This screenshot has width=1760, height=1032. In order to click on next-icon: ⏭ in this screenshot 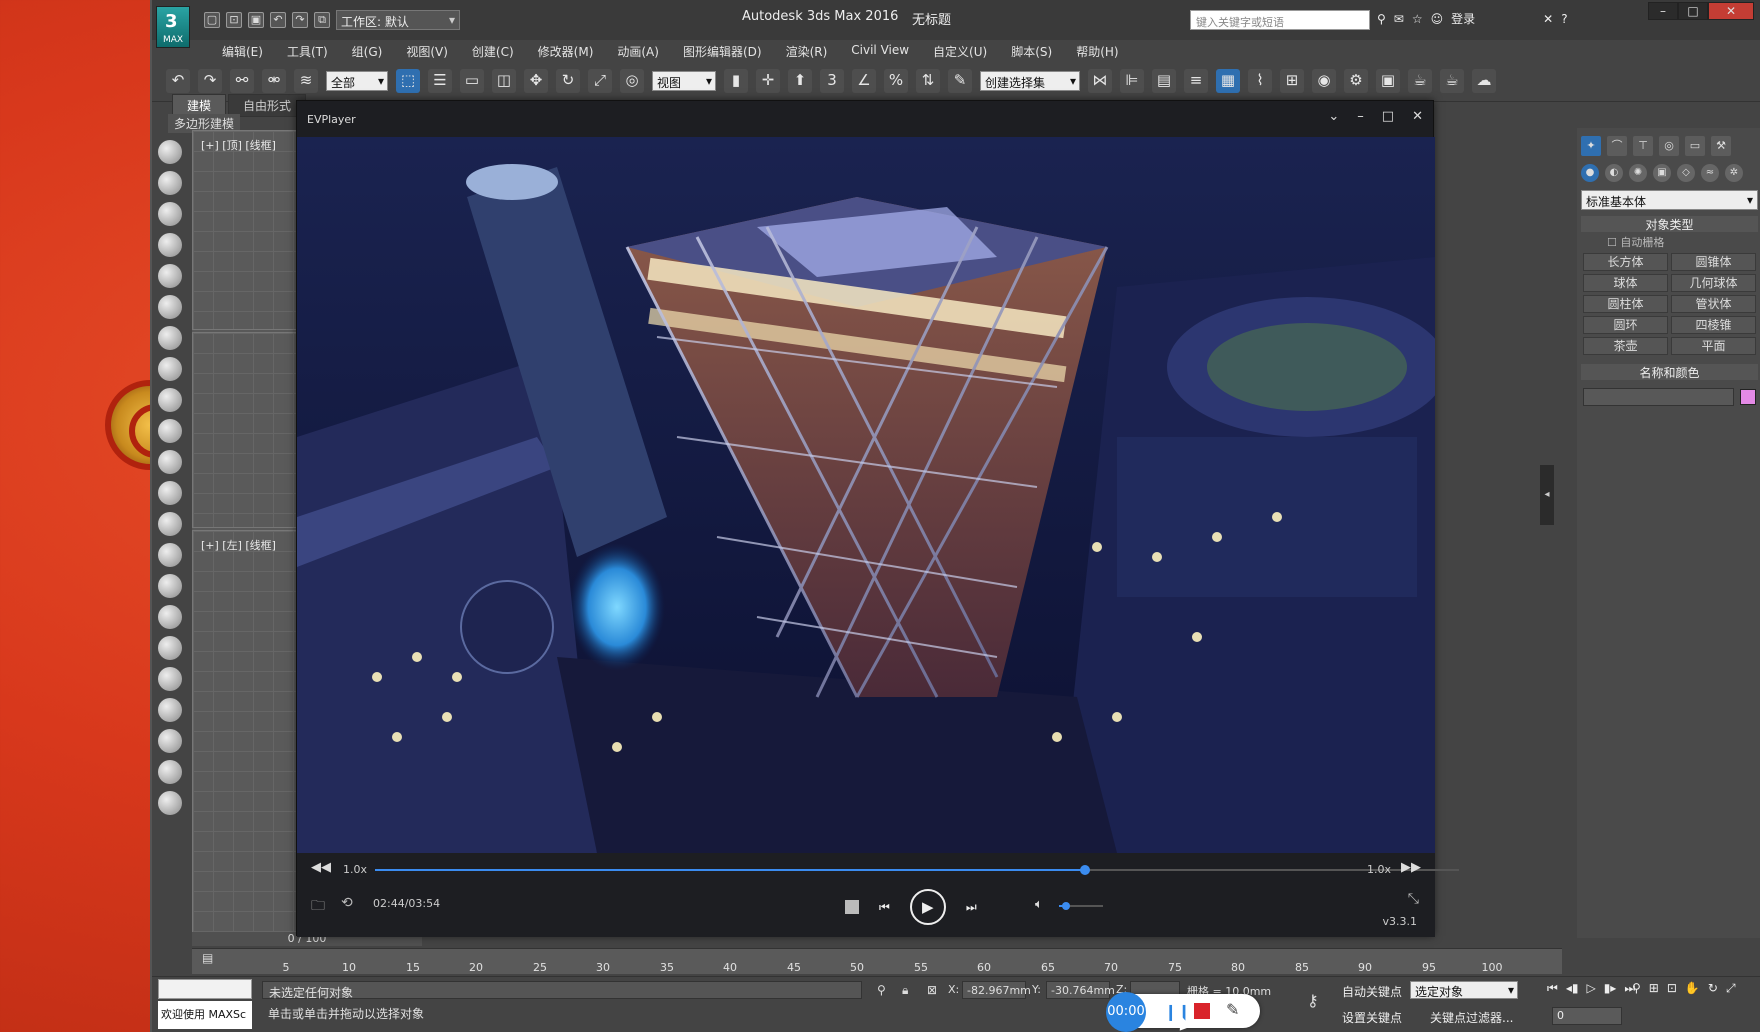, I will do `click(971, 907)`.